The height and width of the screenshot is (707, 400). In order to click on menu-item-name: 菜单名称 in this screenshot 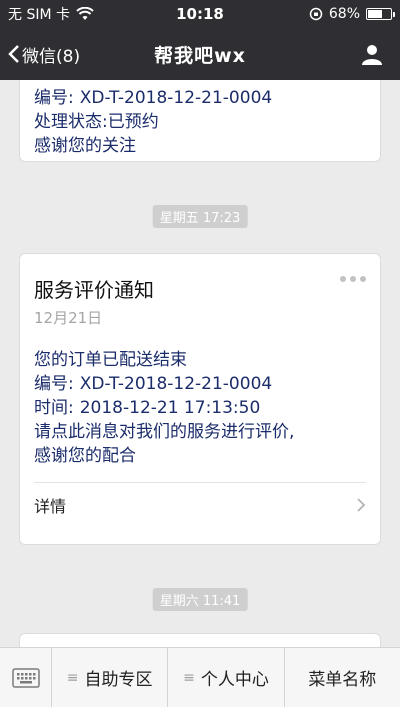, I will do `click(342, 677)`.